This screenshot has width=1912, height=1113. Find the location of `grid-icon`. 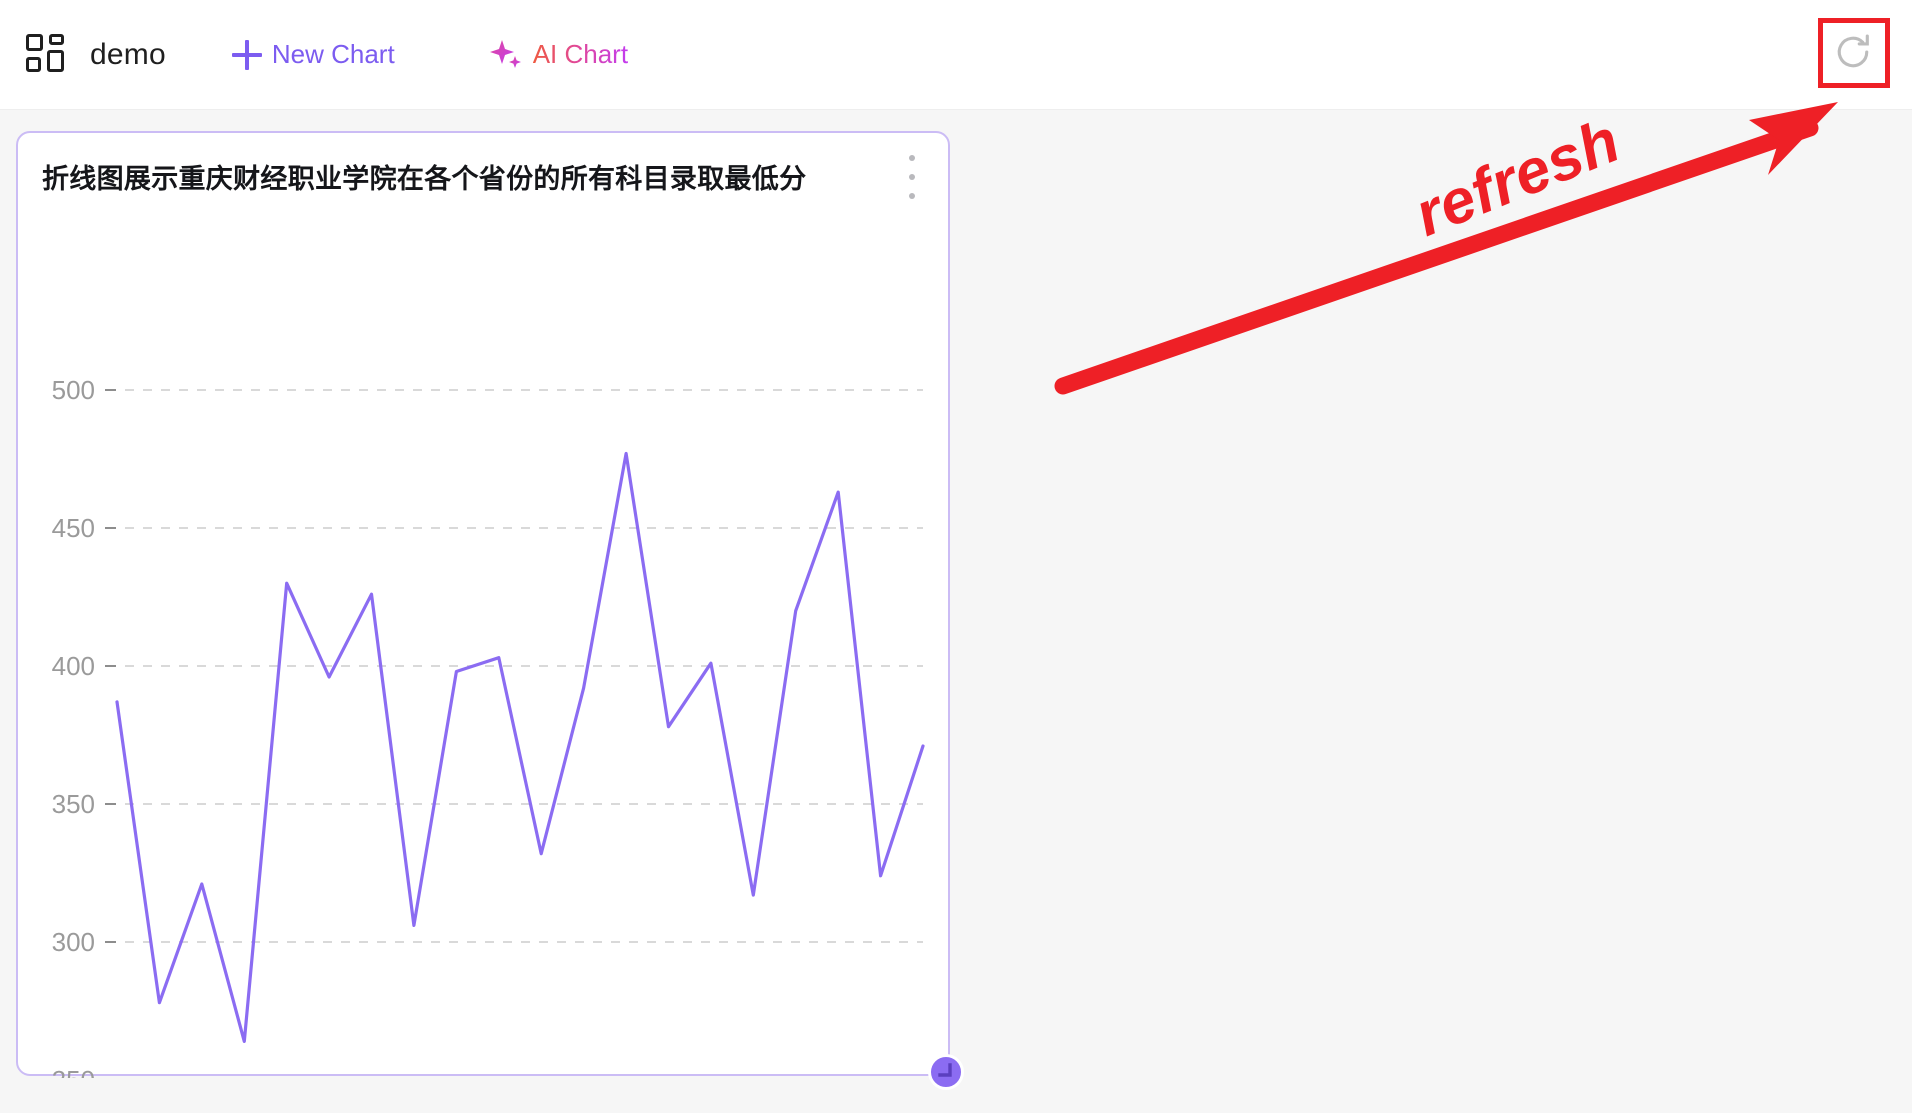

grid-icon is located at coordinates (47, 54).